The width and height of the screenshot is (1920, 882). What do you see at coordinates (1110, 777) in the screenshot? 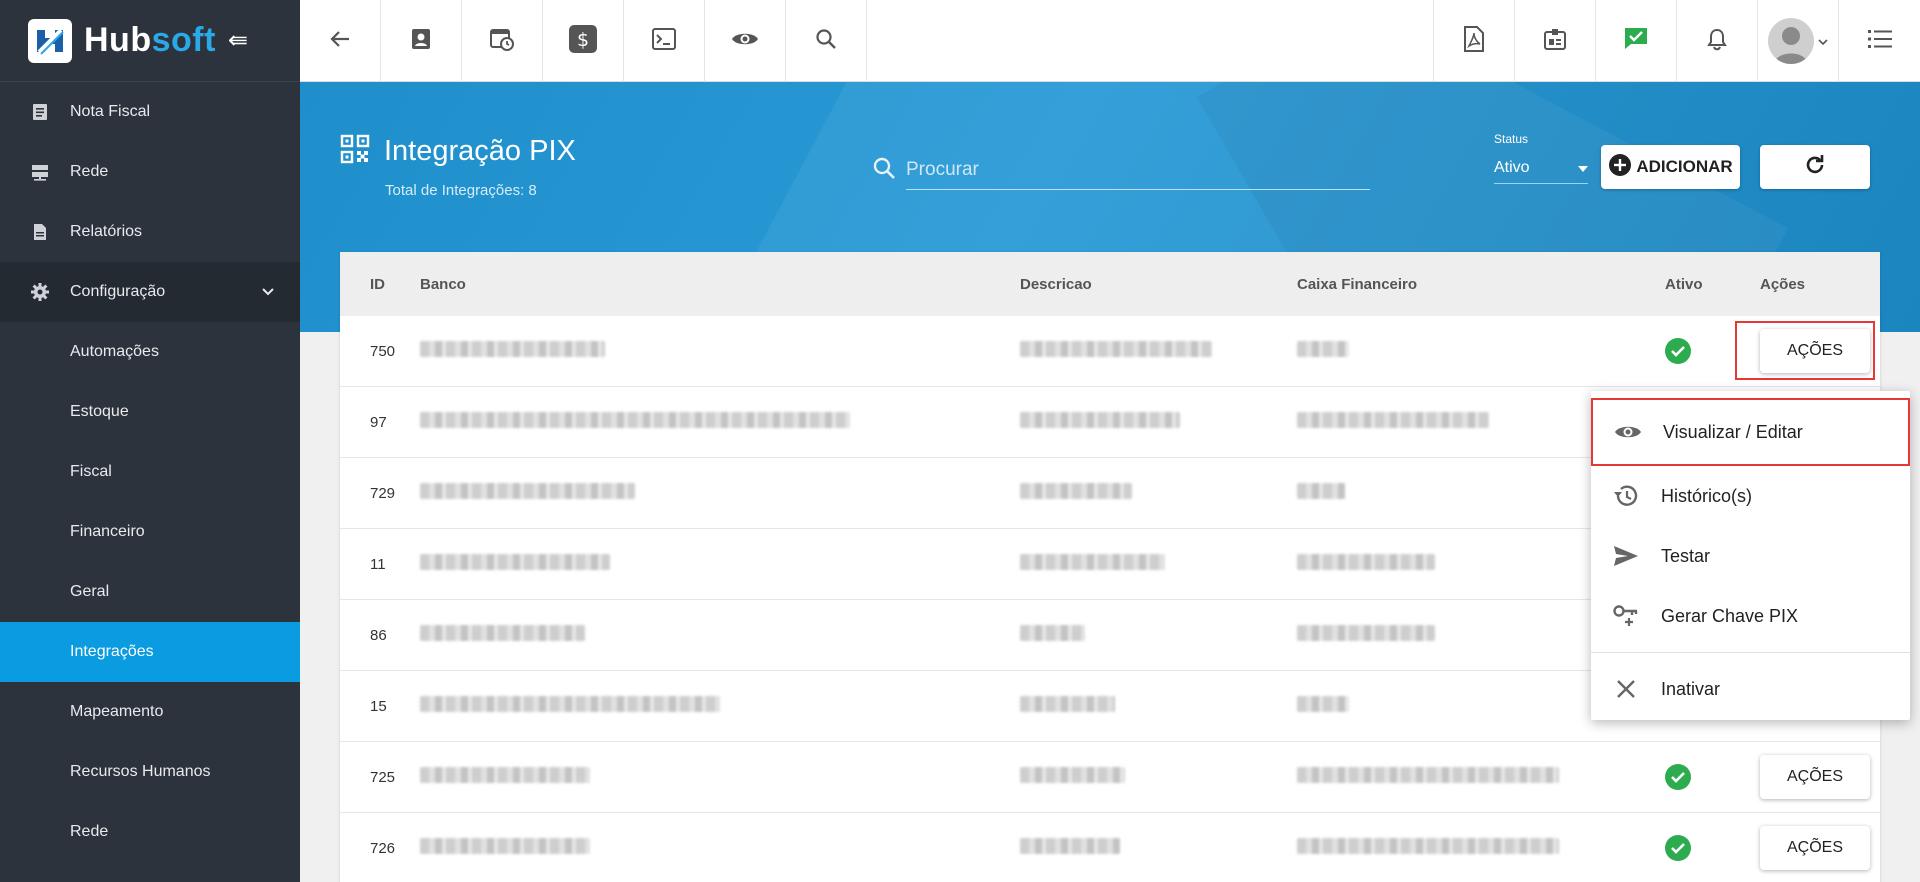
I see `table-row: 725 AÇÕES` at bounding box center [1110, 777].